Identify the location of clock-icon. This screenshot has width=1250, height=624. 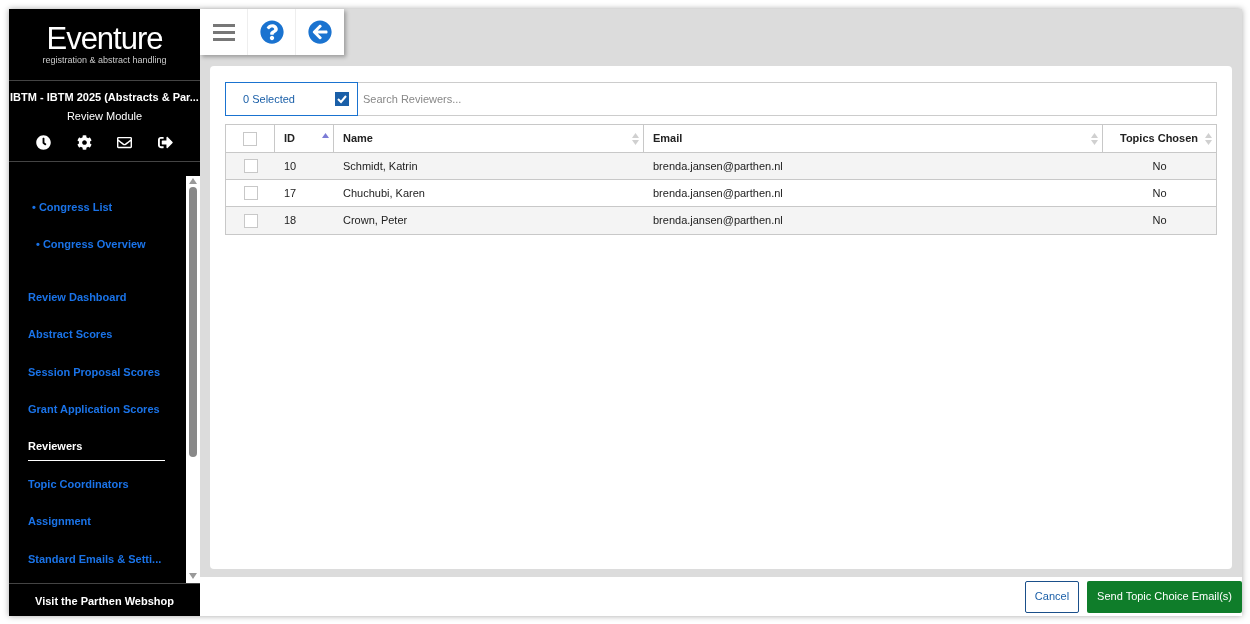
(43, 142).